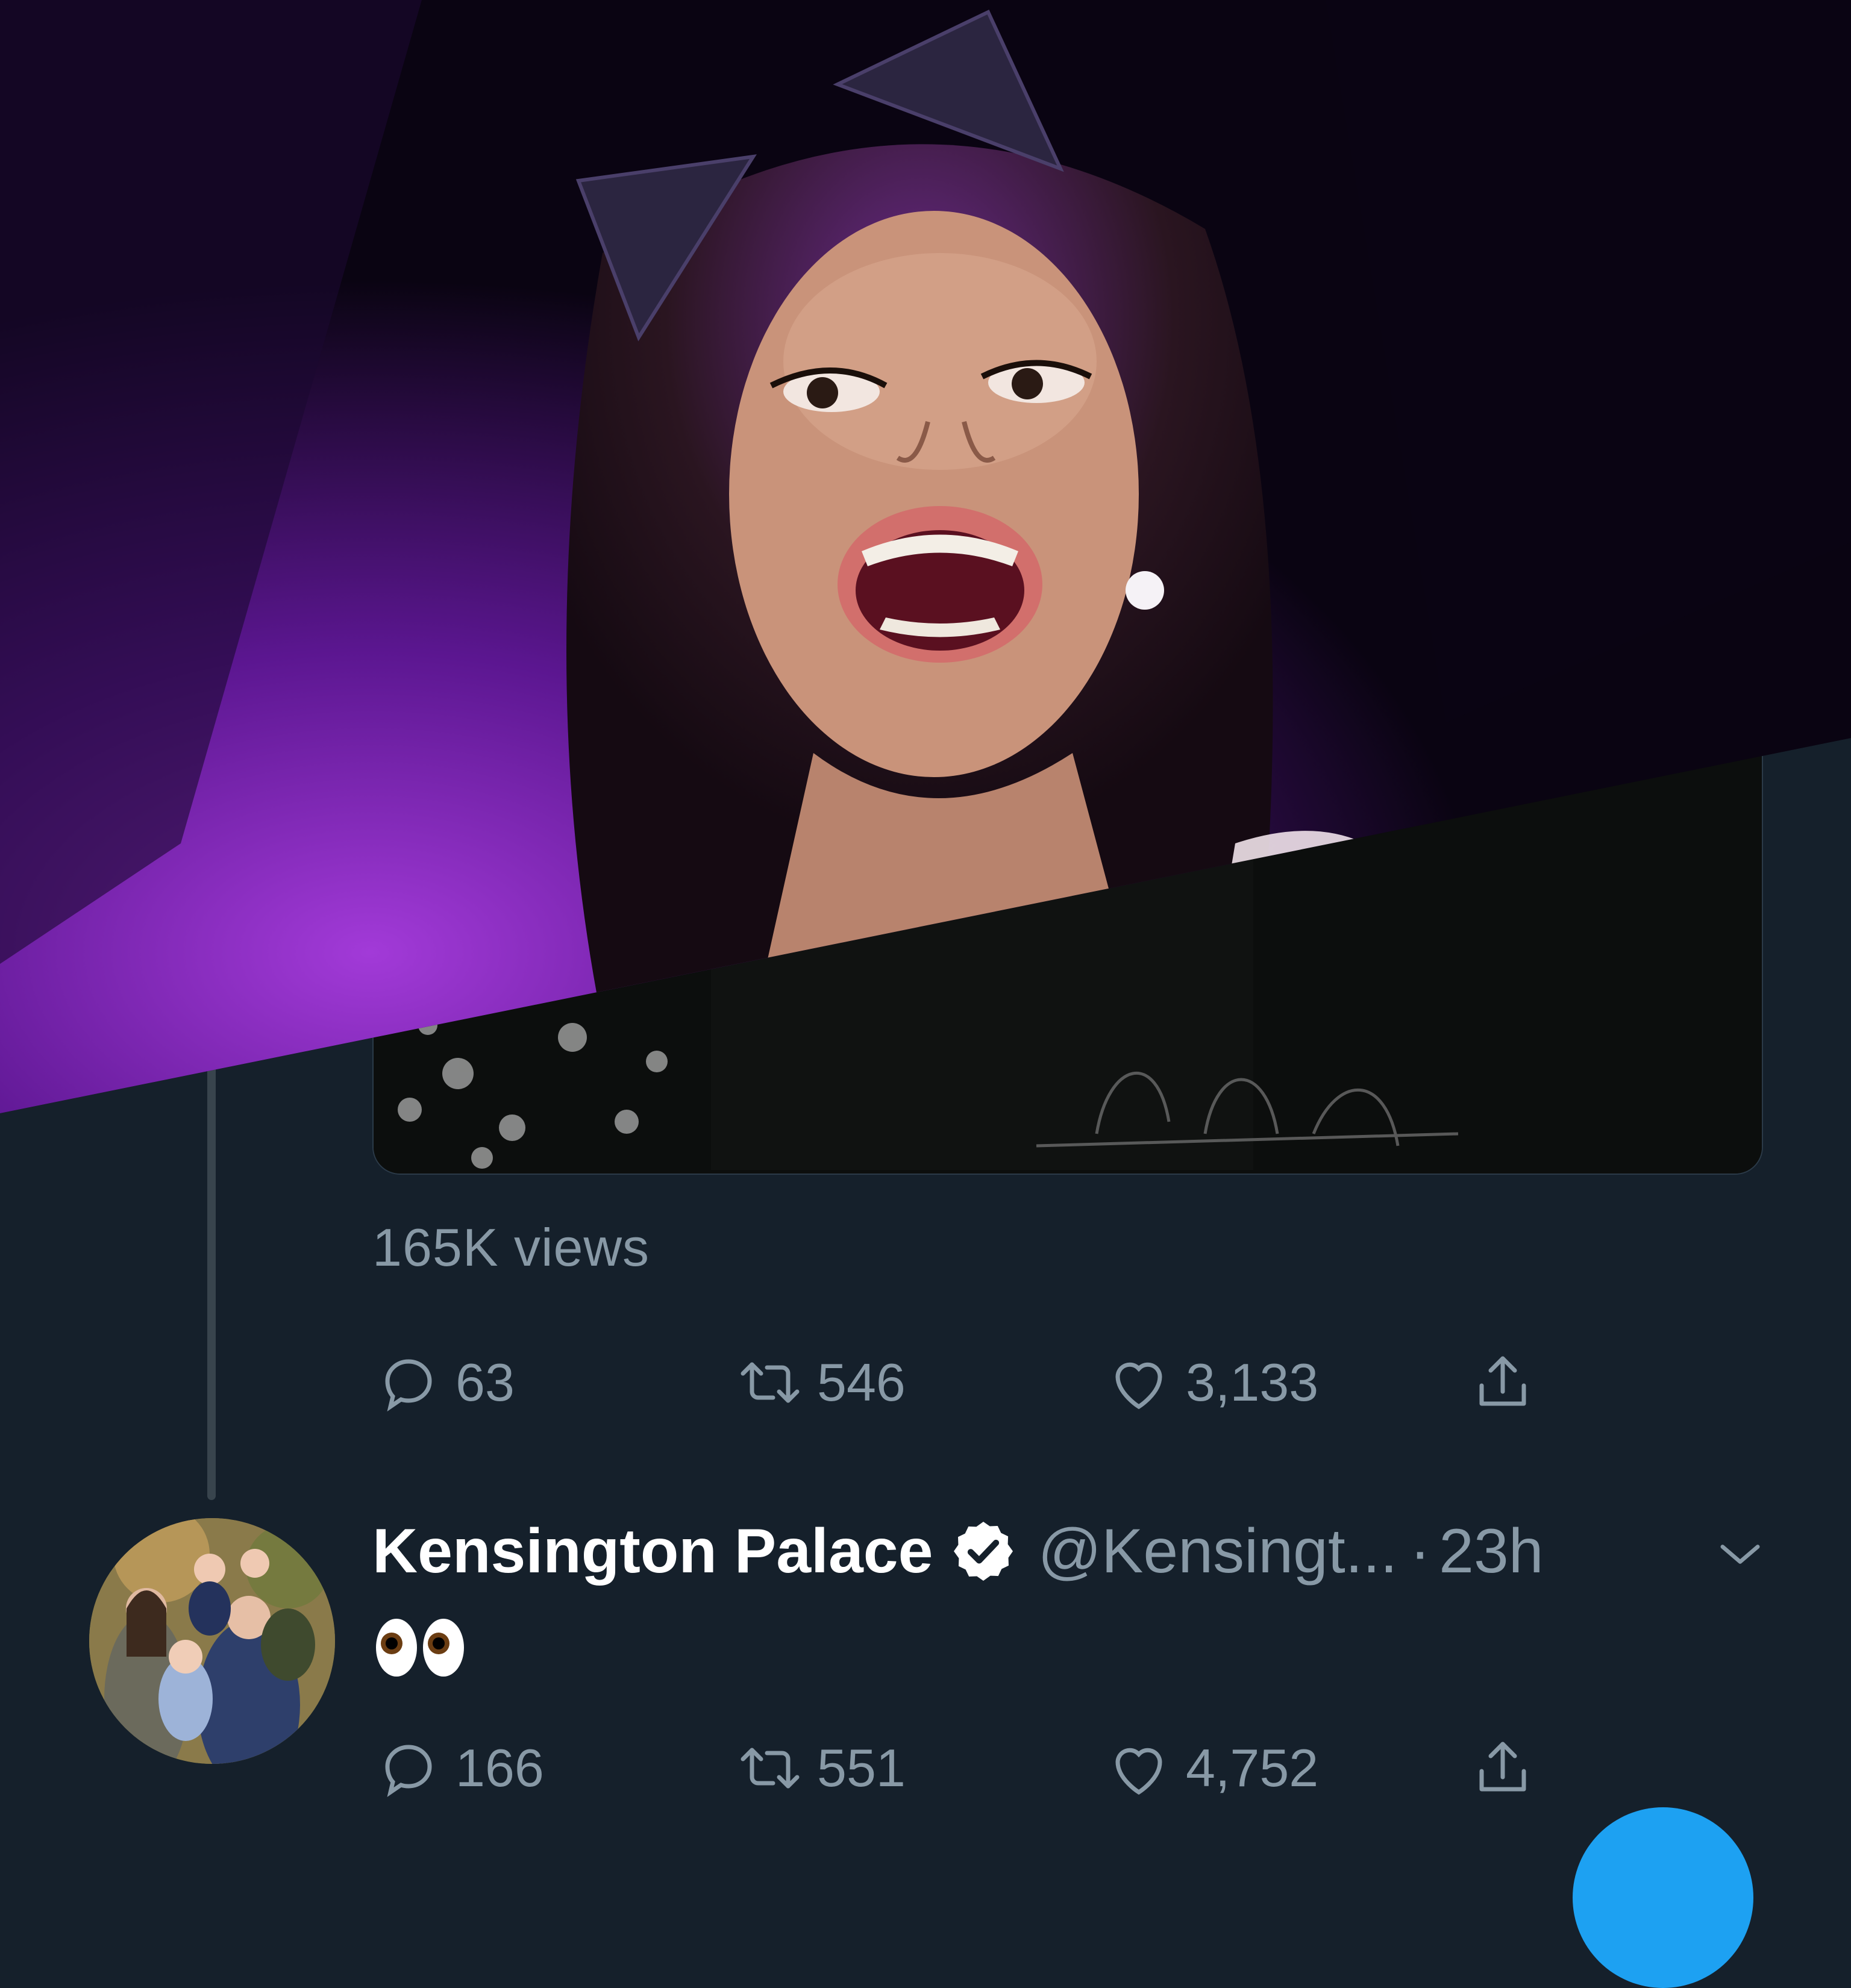 The image size is (1851, 1988). Describe the element at coordinates (1663, 1897) in the screenshot. I see `compose-tweet-button` at that location.